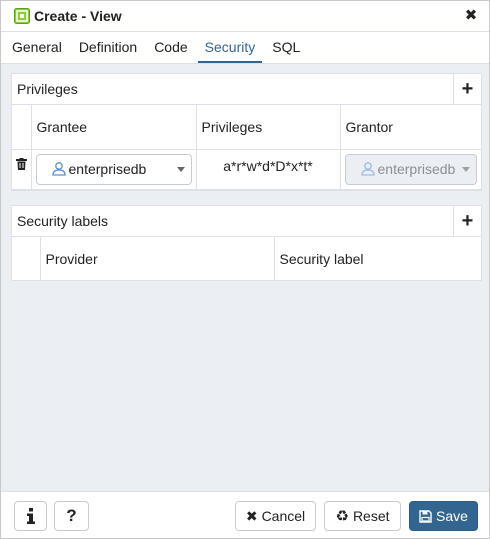 This screenshot has width=490, height=539. I want to click on cancel-button: ✖ Cancel, so click(275, 516).